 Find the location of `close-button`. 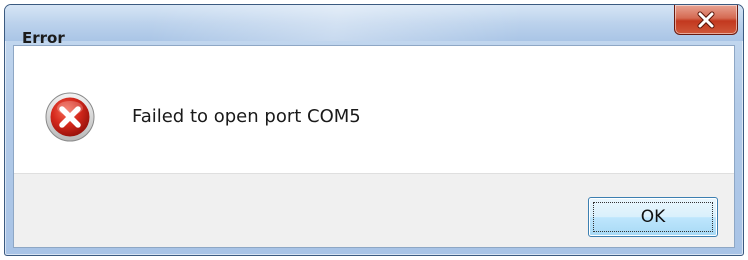

close-button is located at coordinates (706, 20).